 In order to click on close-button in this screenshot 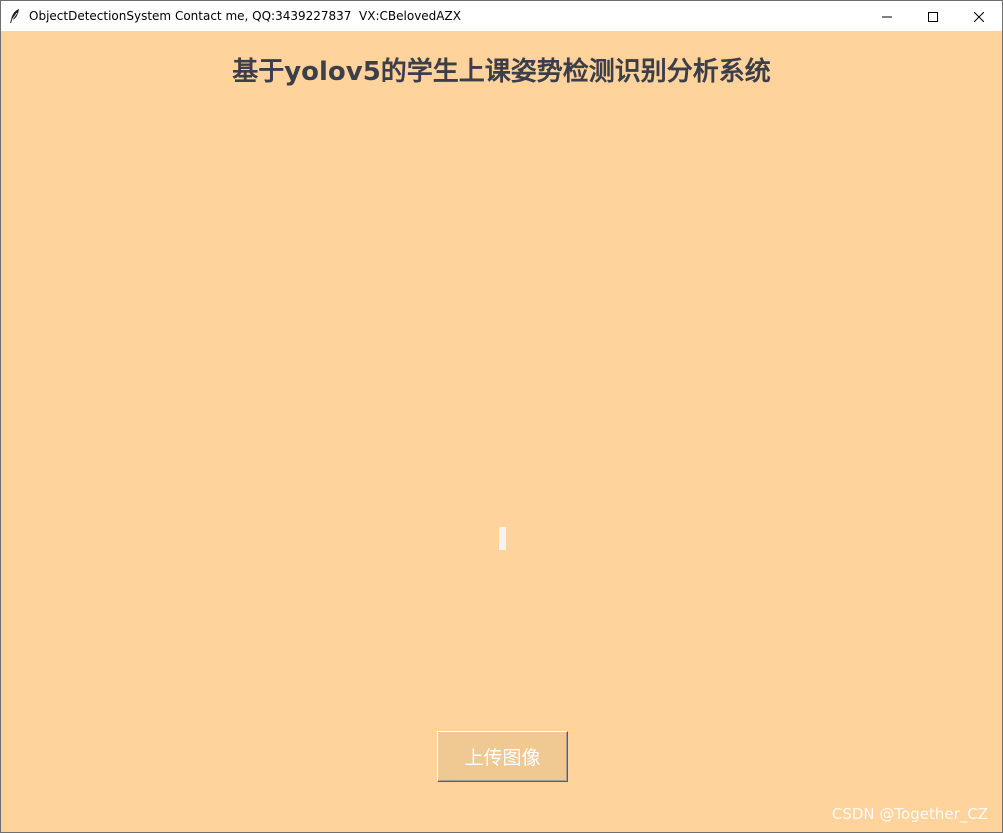, I will do `click(979, 16)`.